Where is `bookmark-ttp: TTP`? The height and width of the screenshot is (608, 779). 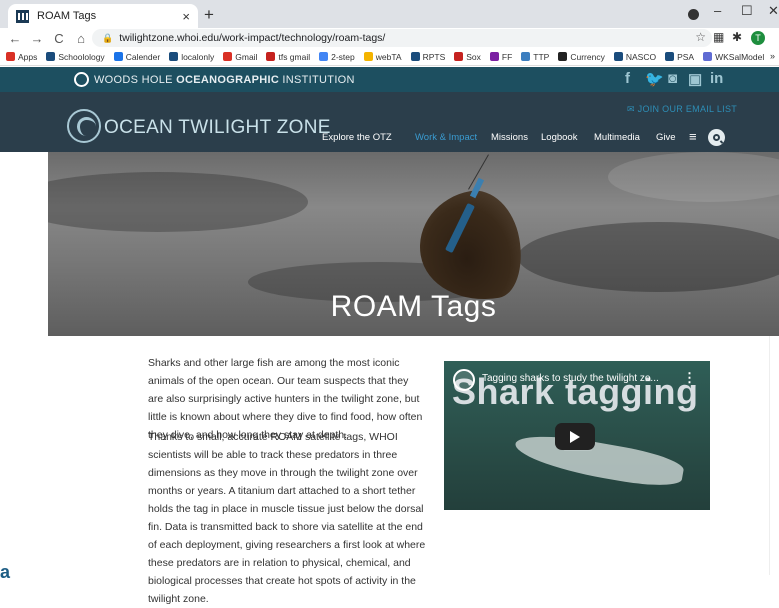
bookmark-ttp: TTP is located at coordinates (535, 57).